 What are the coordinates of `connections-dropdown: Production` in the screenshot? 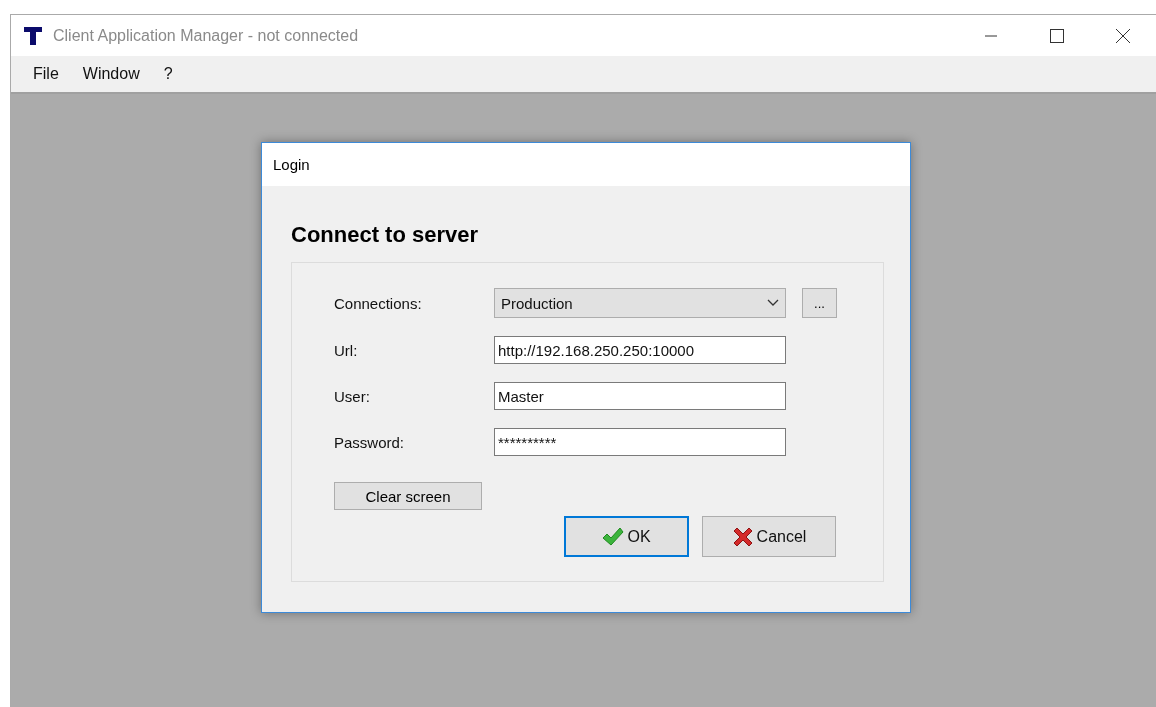 It's located at (640, 303).